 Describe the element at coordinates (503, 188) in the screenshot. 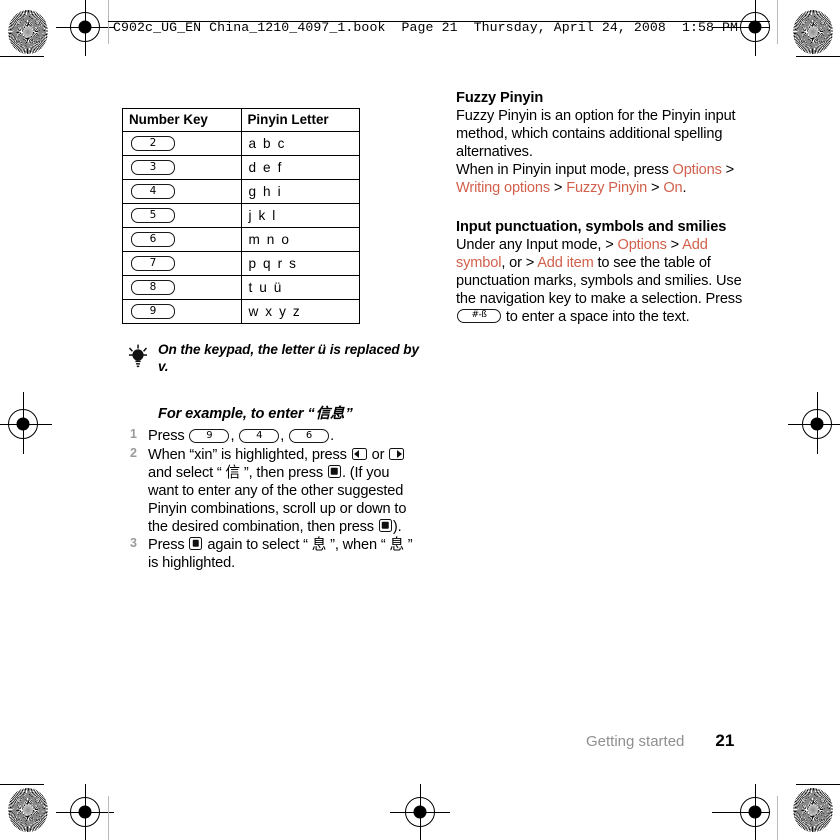

I see `menu-path-item: Writing options` at that location.